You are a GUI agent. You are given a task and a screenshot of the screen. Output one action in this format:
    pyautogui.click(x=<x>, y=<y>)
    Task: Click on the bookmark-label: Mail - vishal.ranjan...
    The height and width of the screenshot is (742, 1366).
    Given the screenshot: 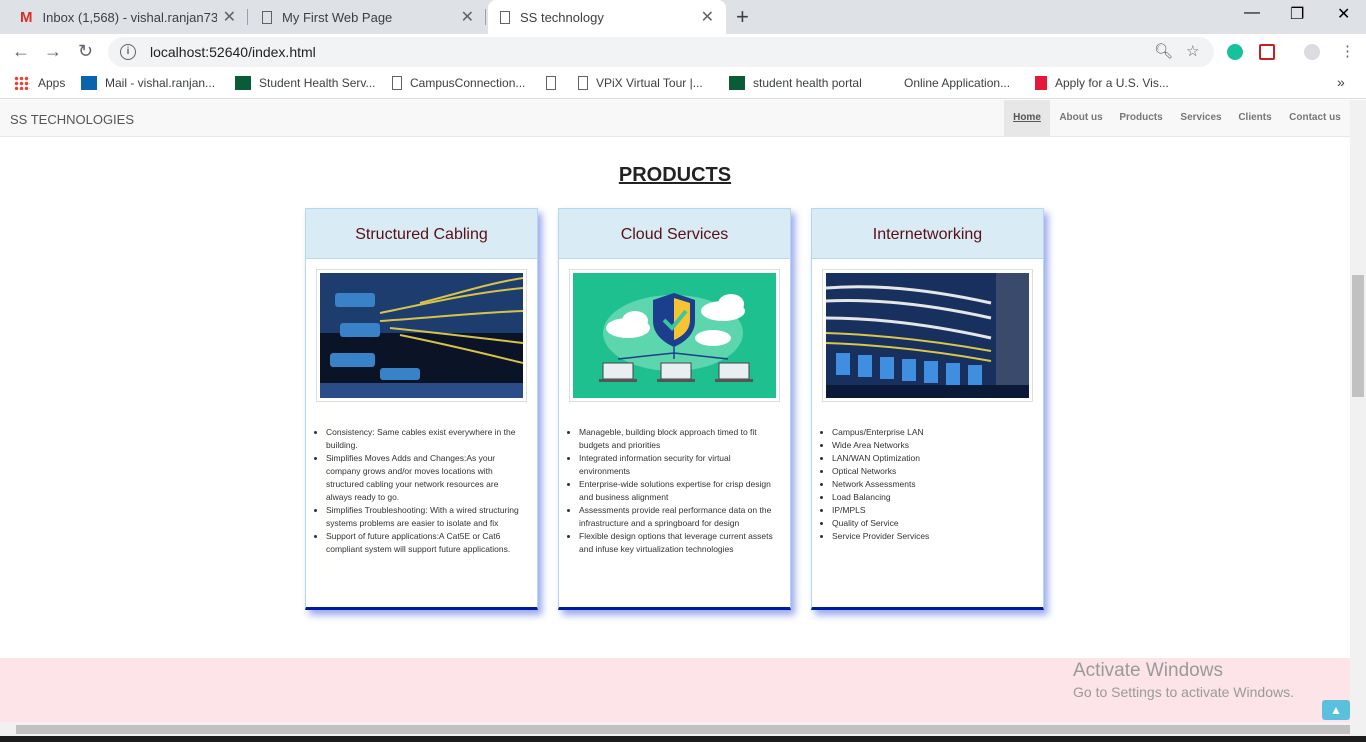 What is the action you would take?
    pyautogui.click(x=160, y=83)
    